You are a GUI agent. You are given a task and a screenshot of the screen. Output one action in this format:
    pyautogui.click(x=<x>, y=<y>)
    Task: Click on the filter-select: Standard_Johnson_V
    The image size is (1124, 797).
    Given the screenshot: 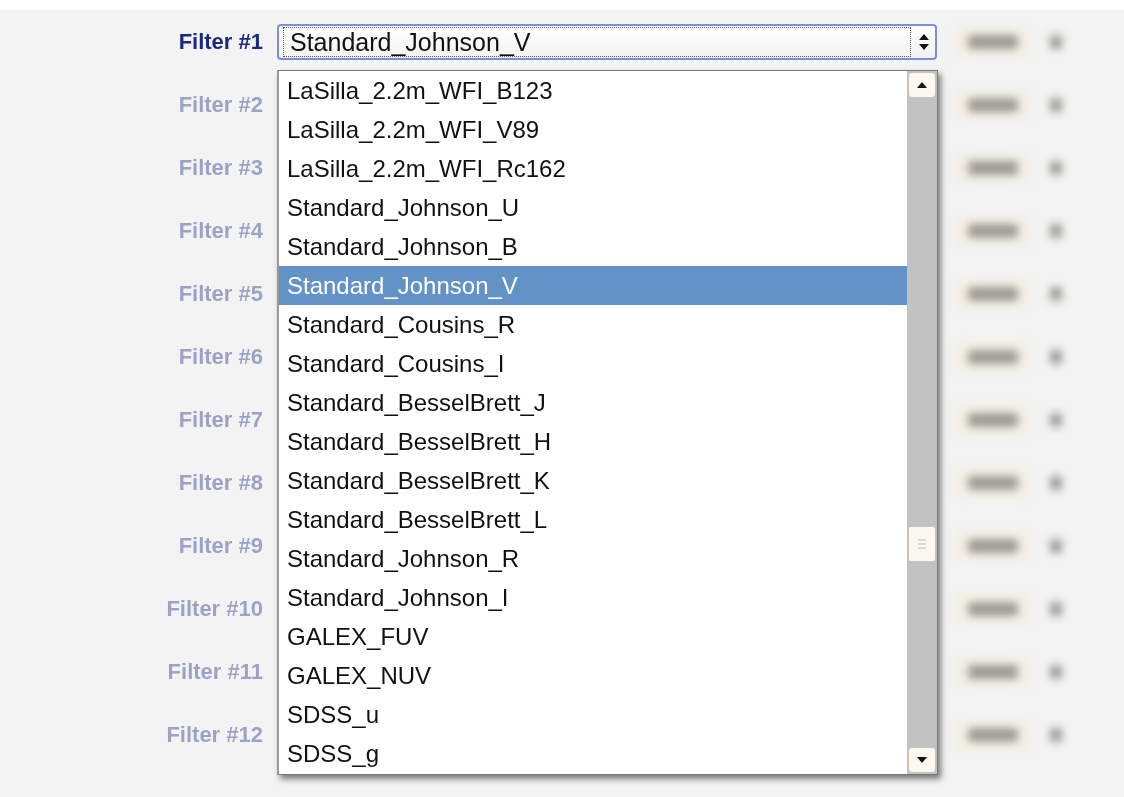 What is the action you would take?
    pyautogui.click(x=607, y=41)
    